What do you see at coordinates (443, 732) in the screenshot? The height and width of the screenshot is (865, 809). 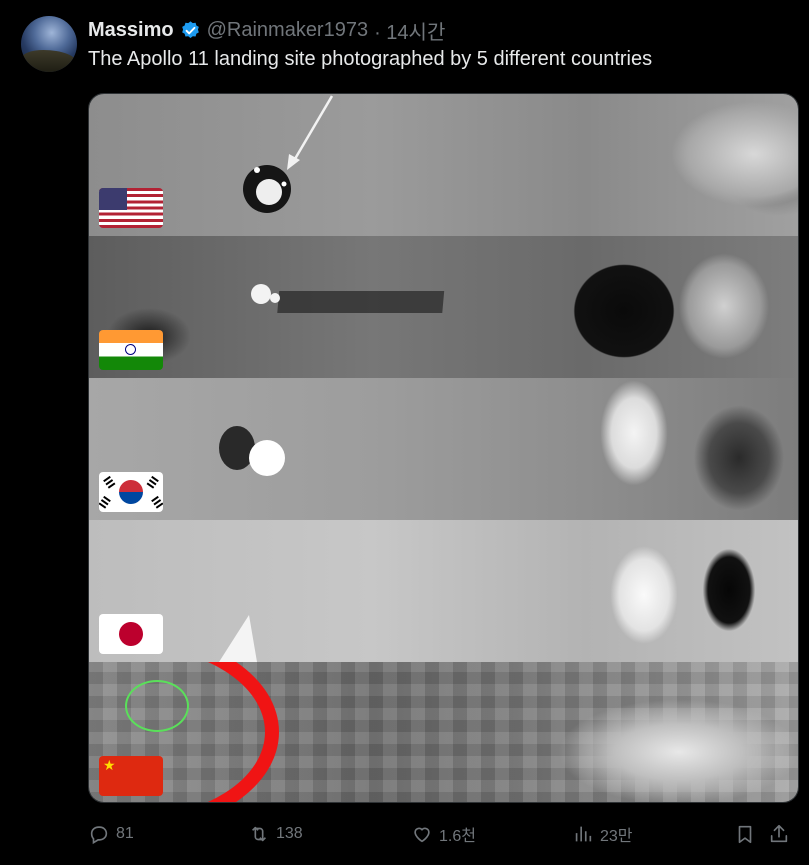 I see `panel-china: ★` at bounding box center [443, 732].